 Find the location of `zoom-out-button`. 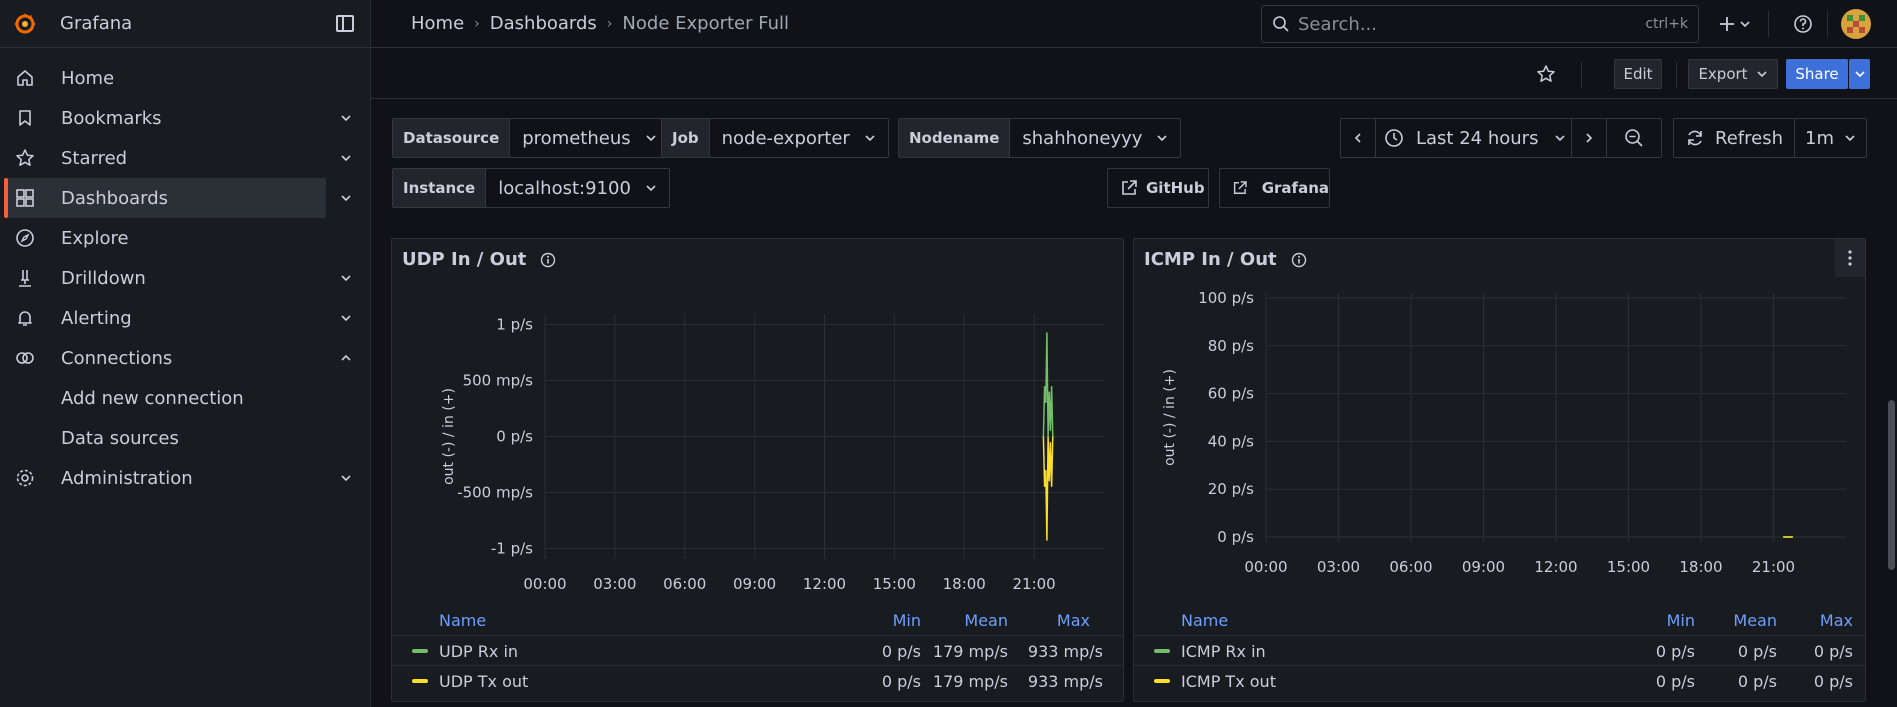

zoom-out-button is located at coordinates (1634, 138).